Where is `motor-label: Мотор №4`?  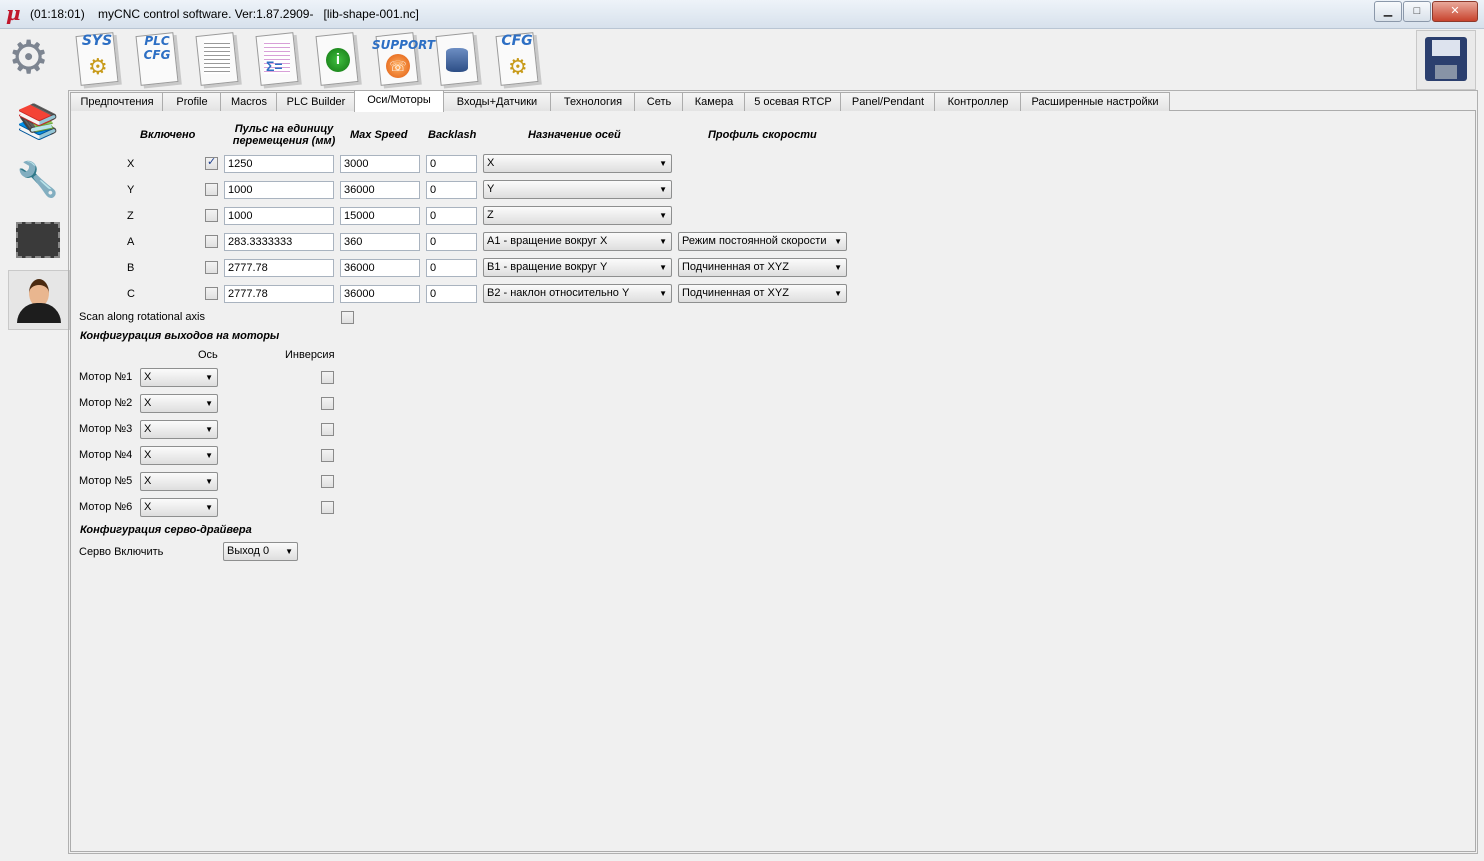
motor-label: Мотор №4 is located at coordinates (106, 455).